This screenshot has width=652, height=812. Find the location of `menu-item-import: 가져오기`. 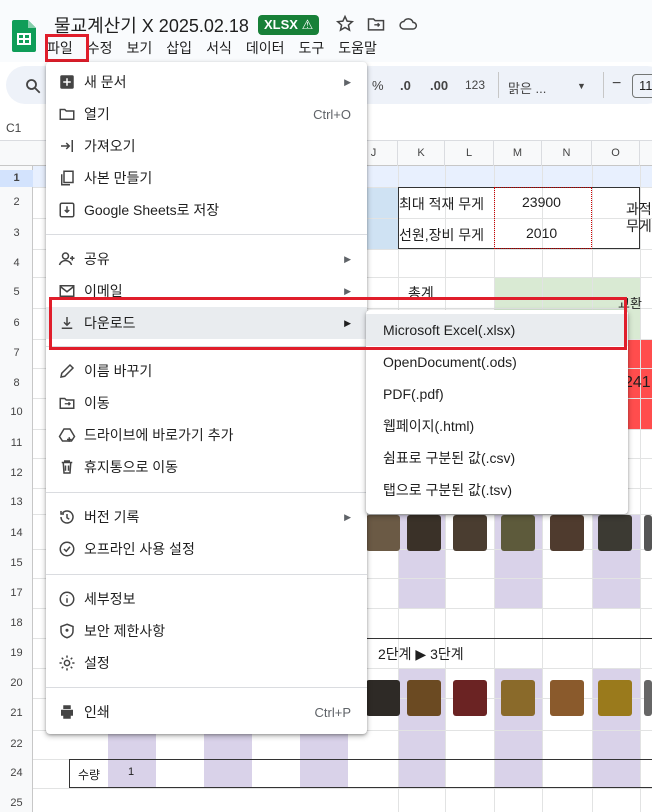

menu-item-import: 가져오기 is located at coordinates (206, 146).